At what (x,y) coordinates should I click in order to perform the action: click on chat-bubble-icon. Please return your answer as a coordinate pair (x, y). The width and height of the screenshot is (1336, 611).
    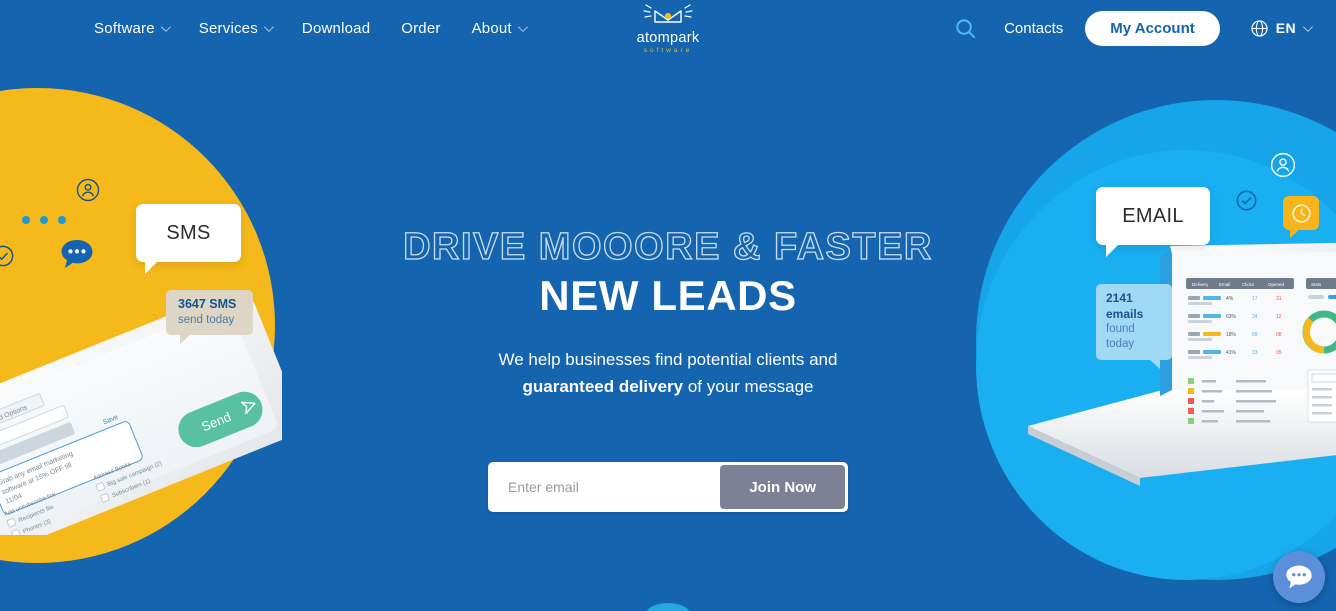
    Looking at the image, I should click on (1299, 577).